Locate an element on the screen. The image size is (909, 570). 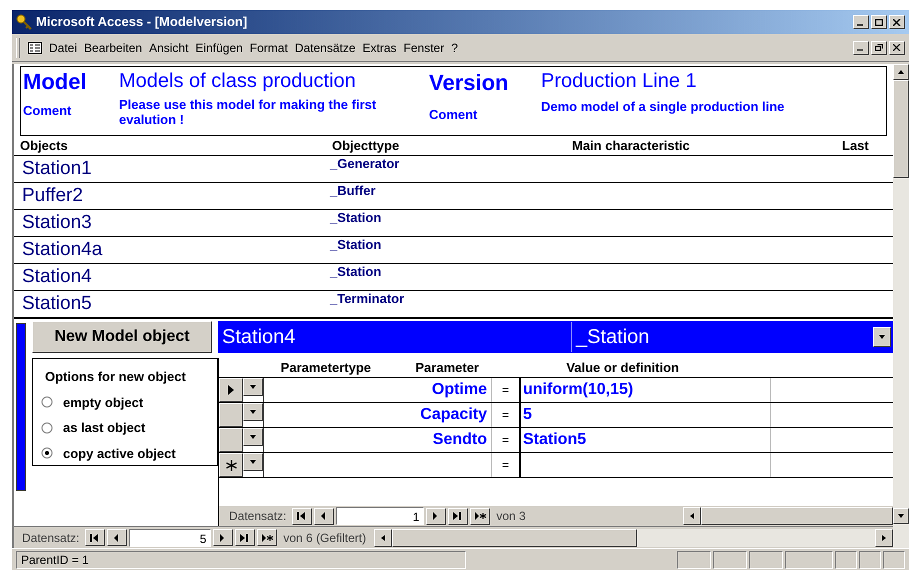
option-label: empty object is located at coordinates (103, 403).